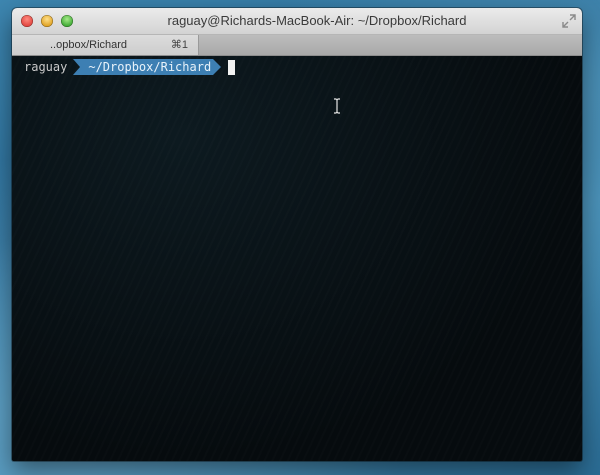  I want to click on ibeam-cursor-icon, so click(337, 106).